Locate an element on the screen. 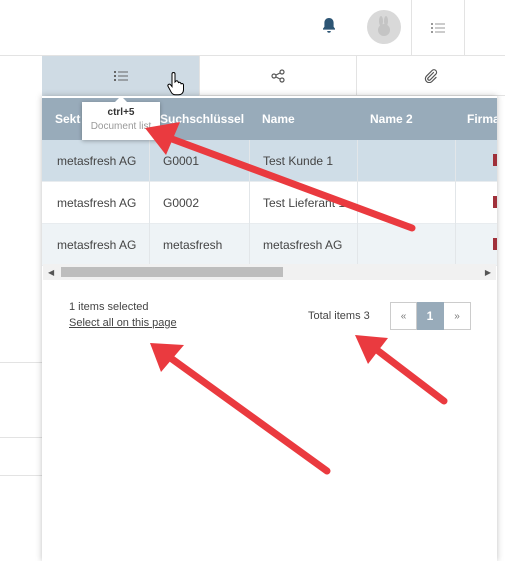 This screenshot has width=505, height=561. side-list-button is located at coordinates (438, 28).